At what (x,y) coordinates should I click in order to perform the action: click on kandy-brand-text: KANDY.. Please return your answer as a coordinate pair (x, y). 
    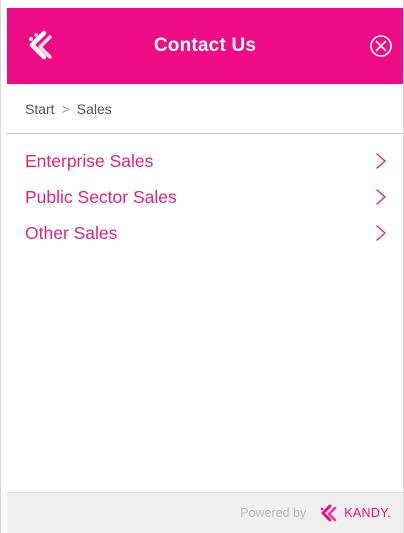
    Looking at the image, I should click on (367, 513).